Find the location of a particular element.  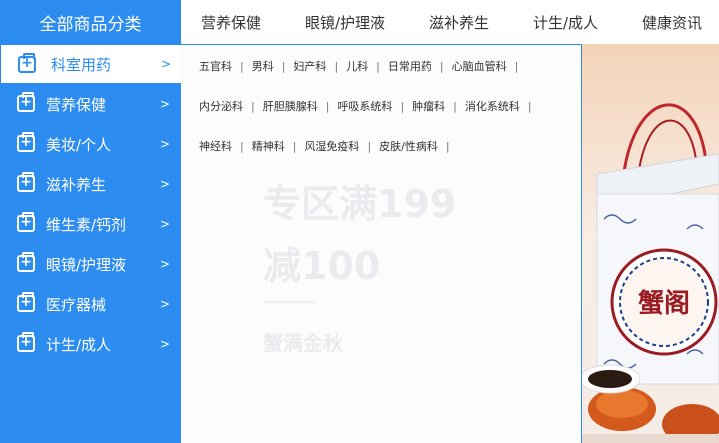

emblem-text: 蟹阁 is located at coordinates (664, 303).